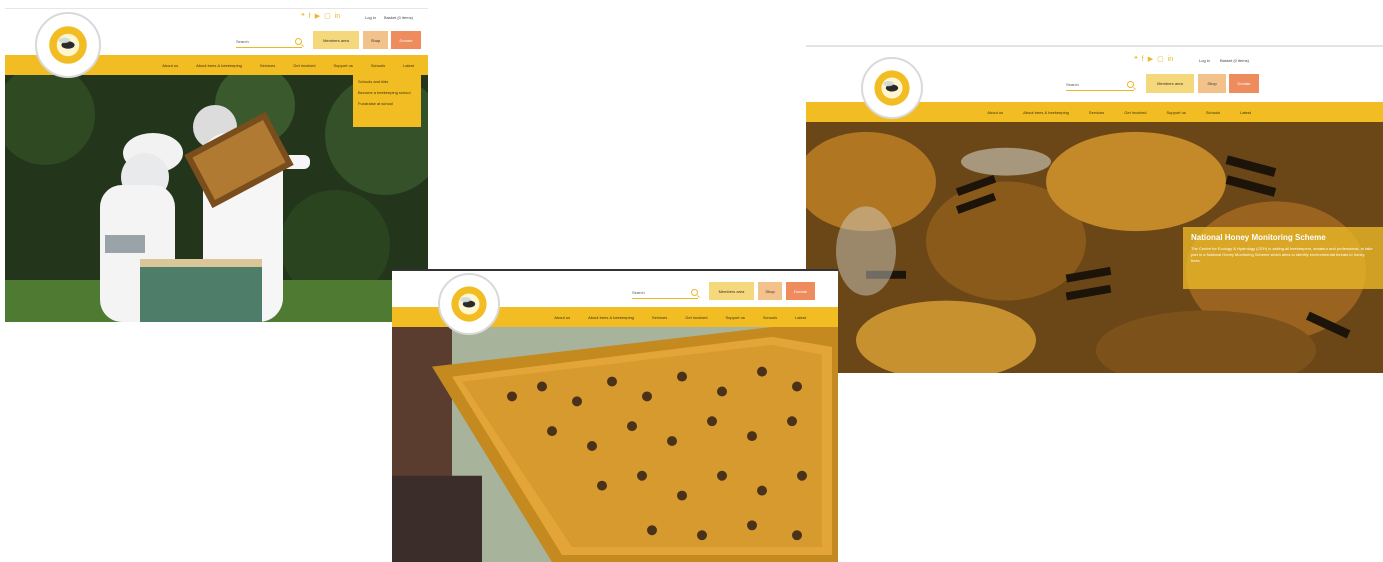  What do you see at coordinates (615, 444) in the screenshot?
I see `hero-photo-honeycomb` at bounding box center [615, 444].